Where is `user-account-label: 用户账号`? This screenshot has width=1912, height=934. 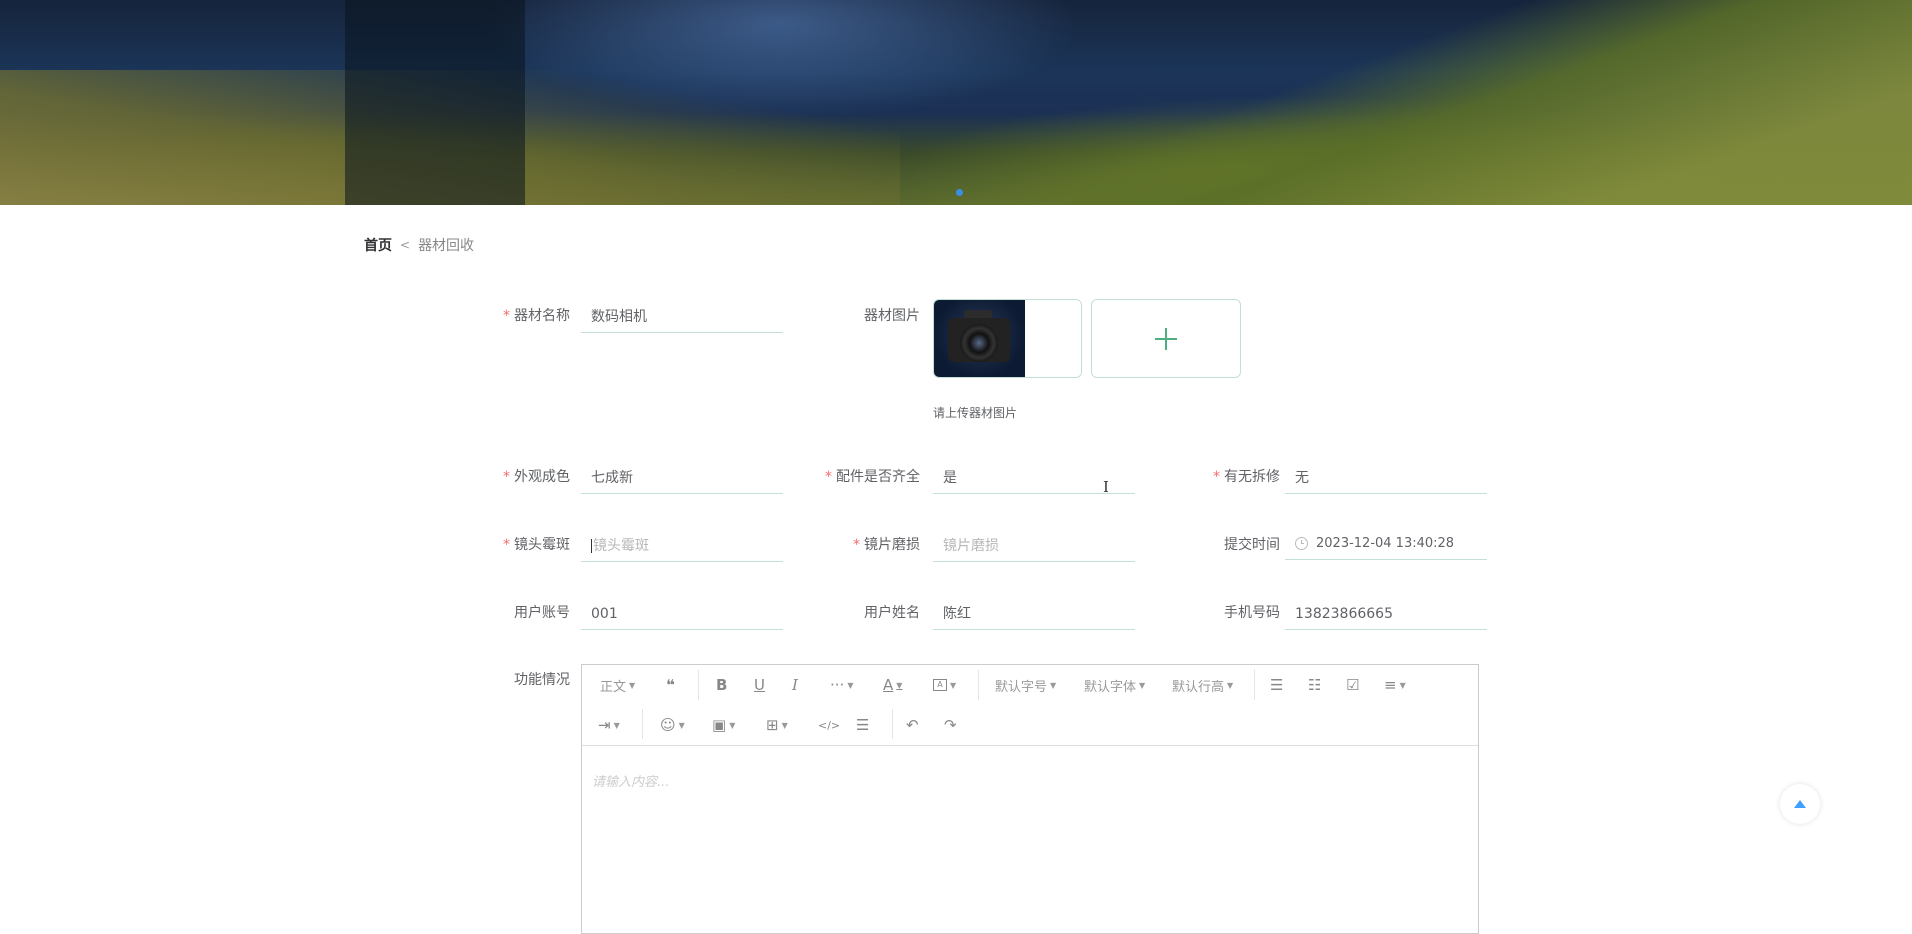
user-account-label: 用户账号 is located at coordinates (542, 613).